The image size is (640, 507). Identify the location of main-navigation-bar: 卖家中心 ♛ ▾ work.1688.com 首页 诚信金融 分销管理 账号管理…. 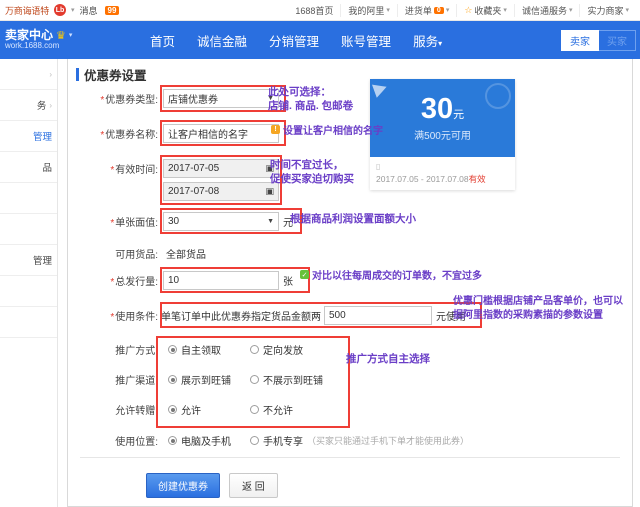
(320, 40).